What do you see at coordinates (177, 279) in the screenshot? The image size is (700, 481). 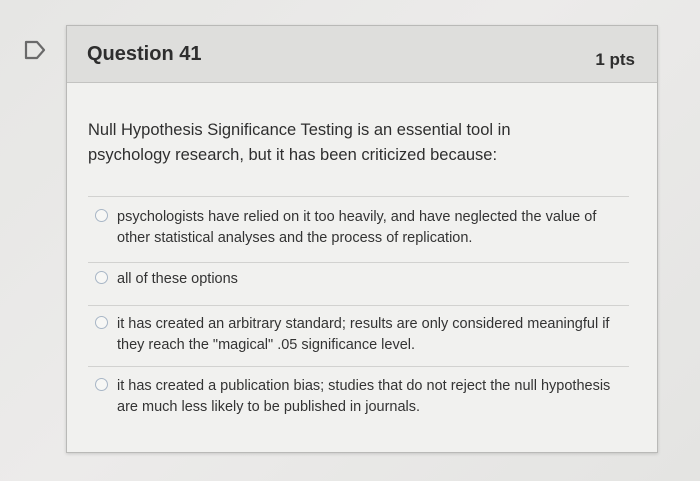 I see `answer-label: all of these options` at bounding box center [177, 279].